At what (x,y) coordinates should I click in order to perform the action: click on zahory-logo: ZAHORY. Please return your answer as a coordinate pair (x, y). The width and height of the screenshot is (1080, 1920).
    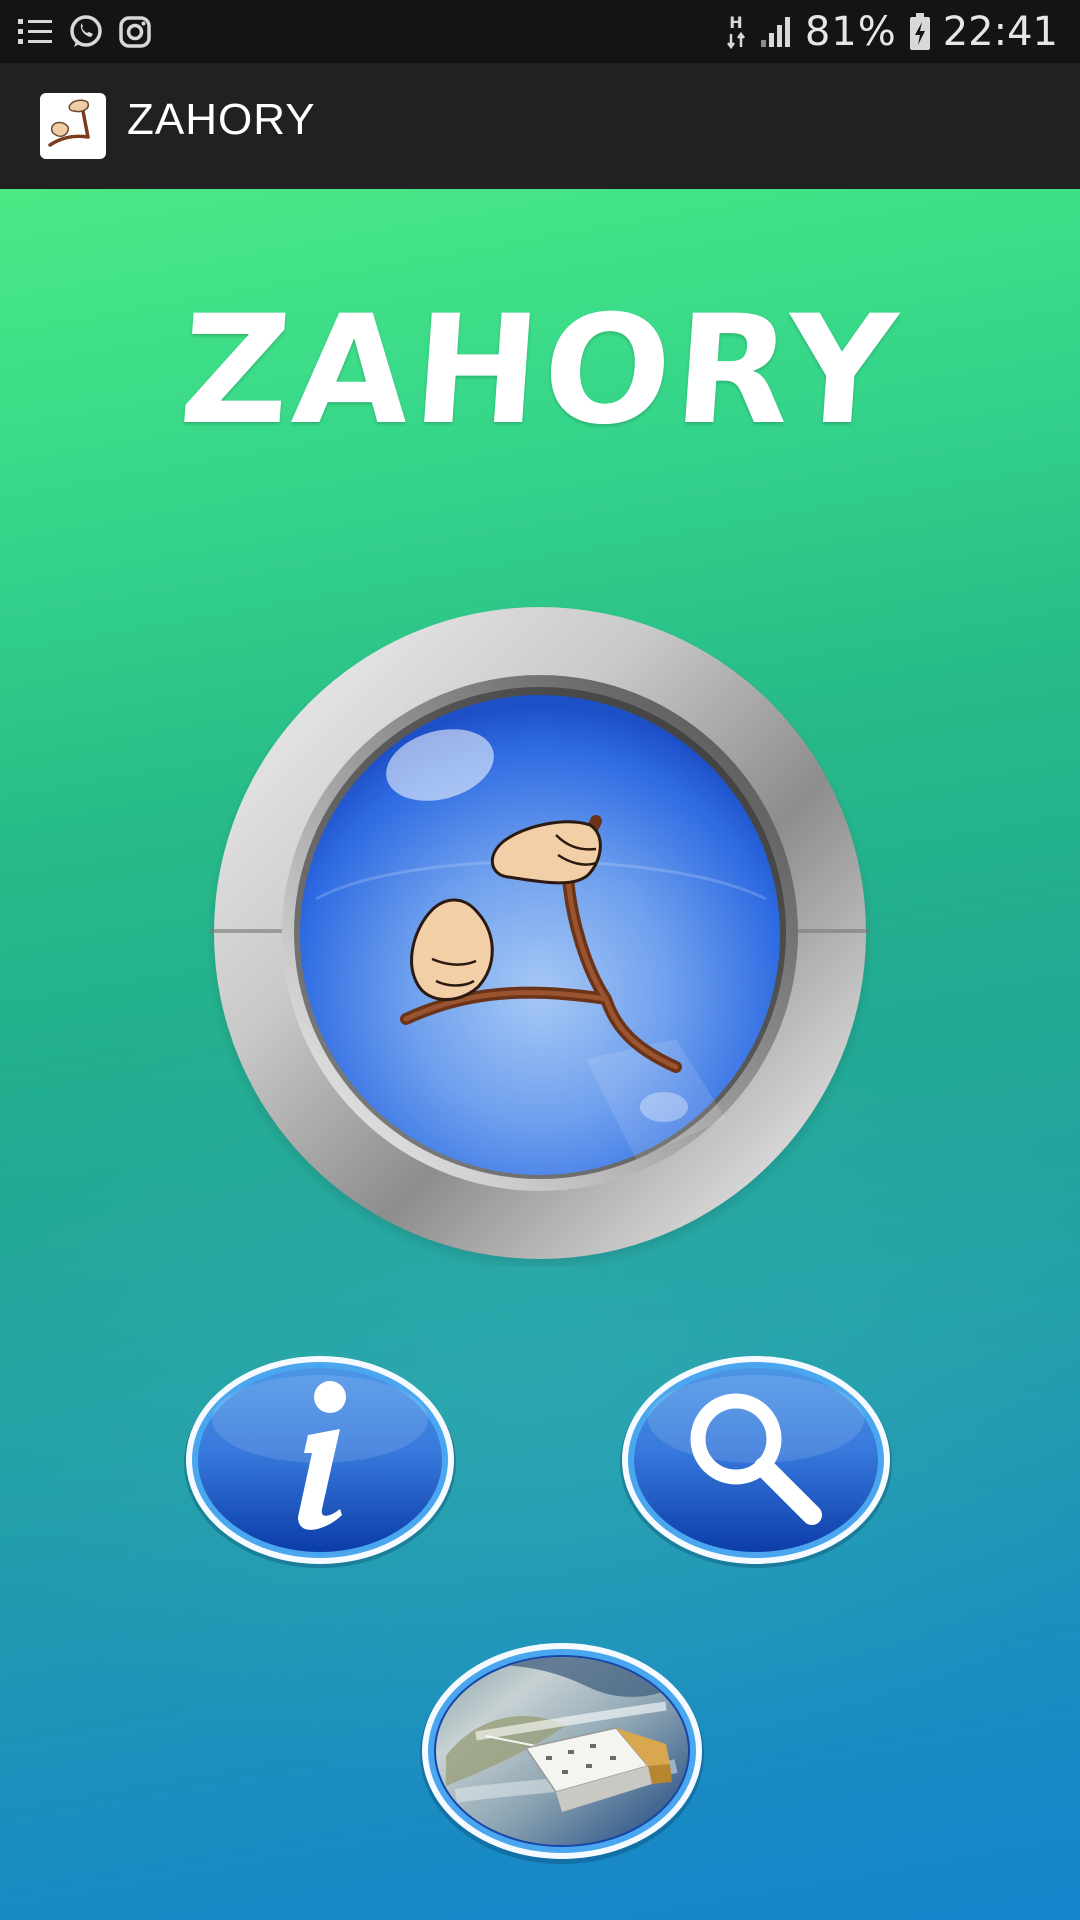
    Looking at the image, I should click on (540, 371).